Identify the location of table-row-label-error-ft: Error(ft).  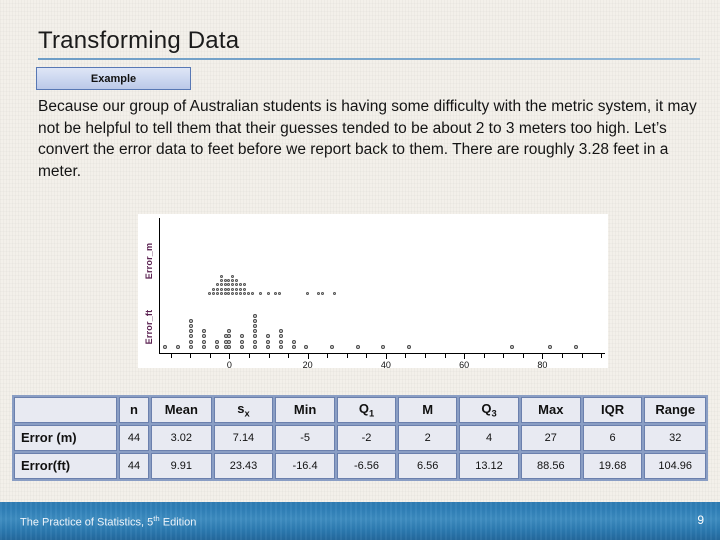
(65, 465).